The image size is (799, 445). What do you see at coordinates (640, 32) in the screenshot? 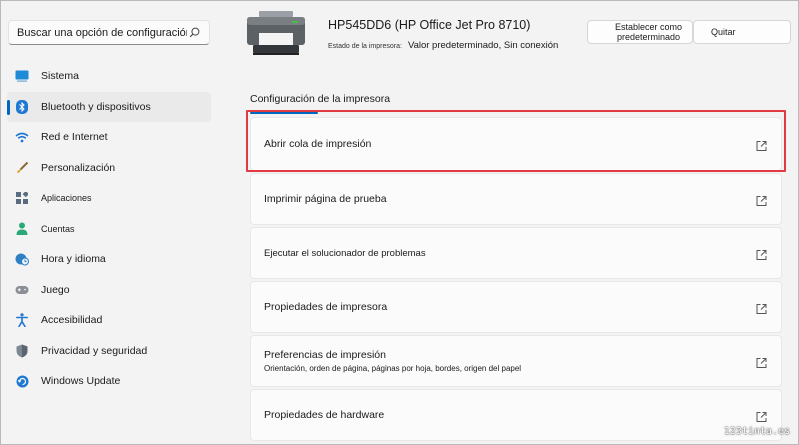
I see `set-default-button: Establecer como predeterminado` at bounding box center [640, 32].